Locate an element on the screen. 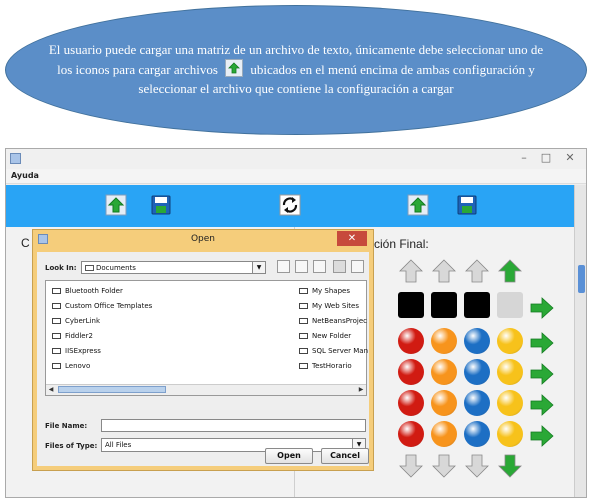  dialog-titlebar: Open ✕ is located at coordinates (203, 240).